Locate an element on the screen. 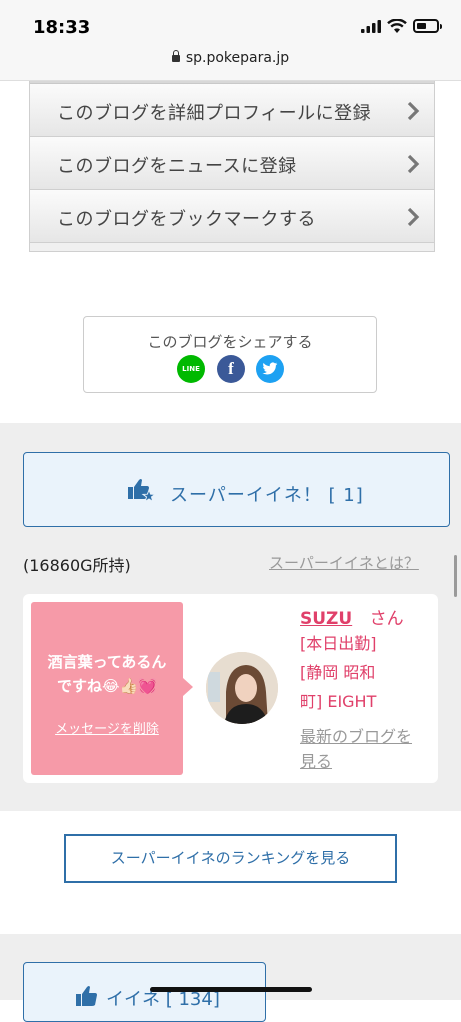 This screenshot has width=461, height=1022. points-balance: (16860G所持) is located at coordinates (77, 565).